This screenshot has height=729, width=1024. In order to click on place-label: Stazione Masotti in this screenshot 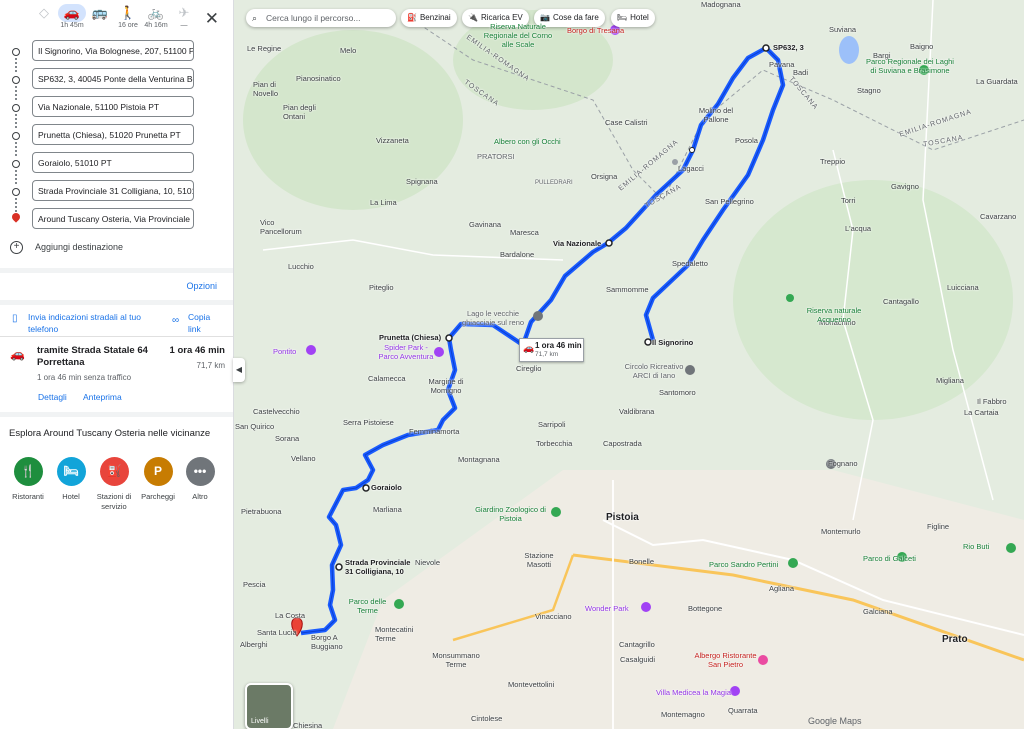, I will do `click(539, 560)`.